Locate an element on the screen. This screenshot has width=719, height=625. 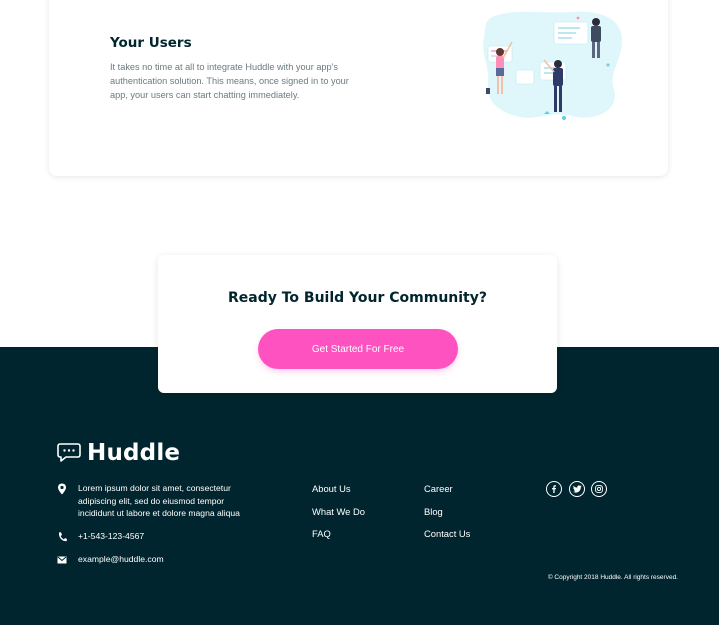
users-illustration is located at coordinates (552, 65).